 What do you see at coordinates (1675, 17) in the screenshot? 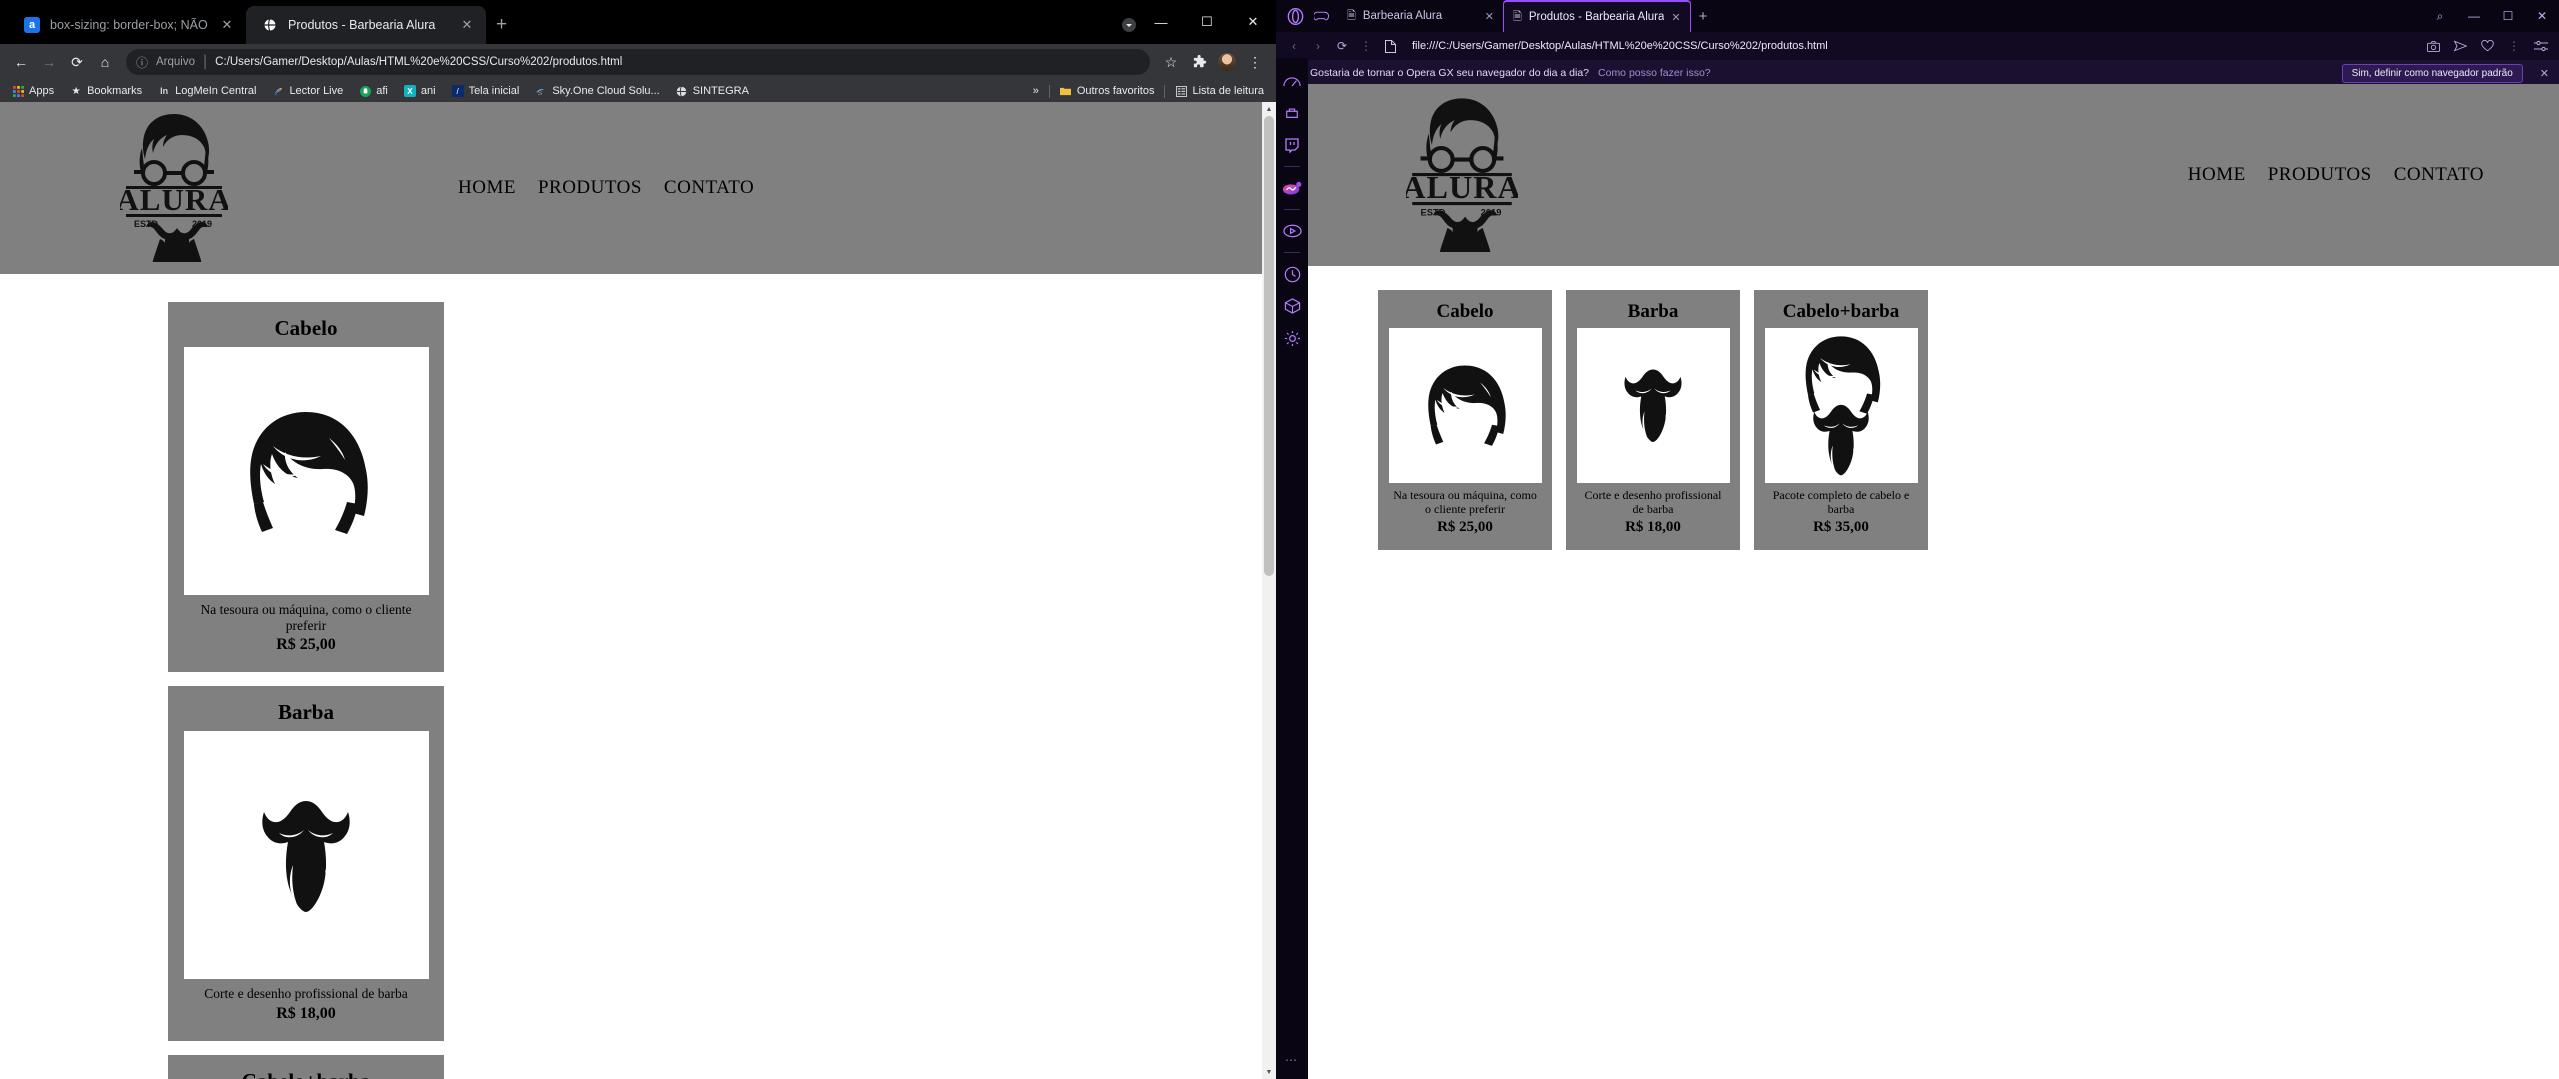
I see `opera-tab-2-close-icon: ✕` at bounding box center [1675, 17].